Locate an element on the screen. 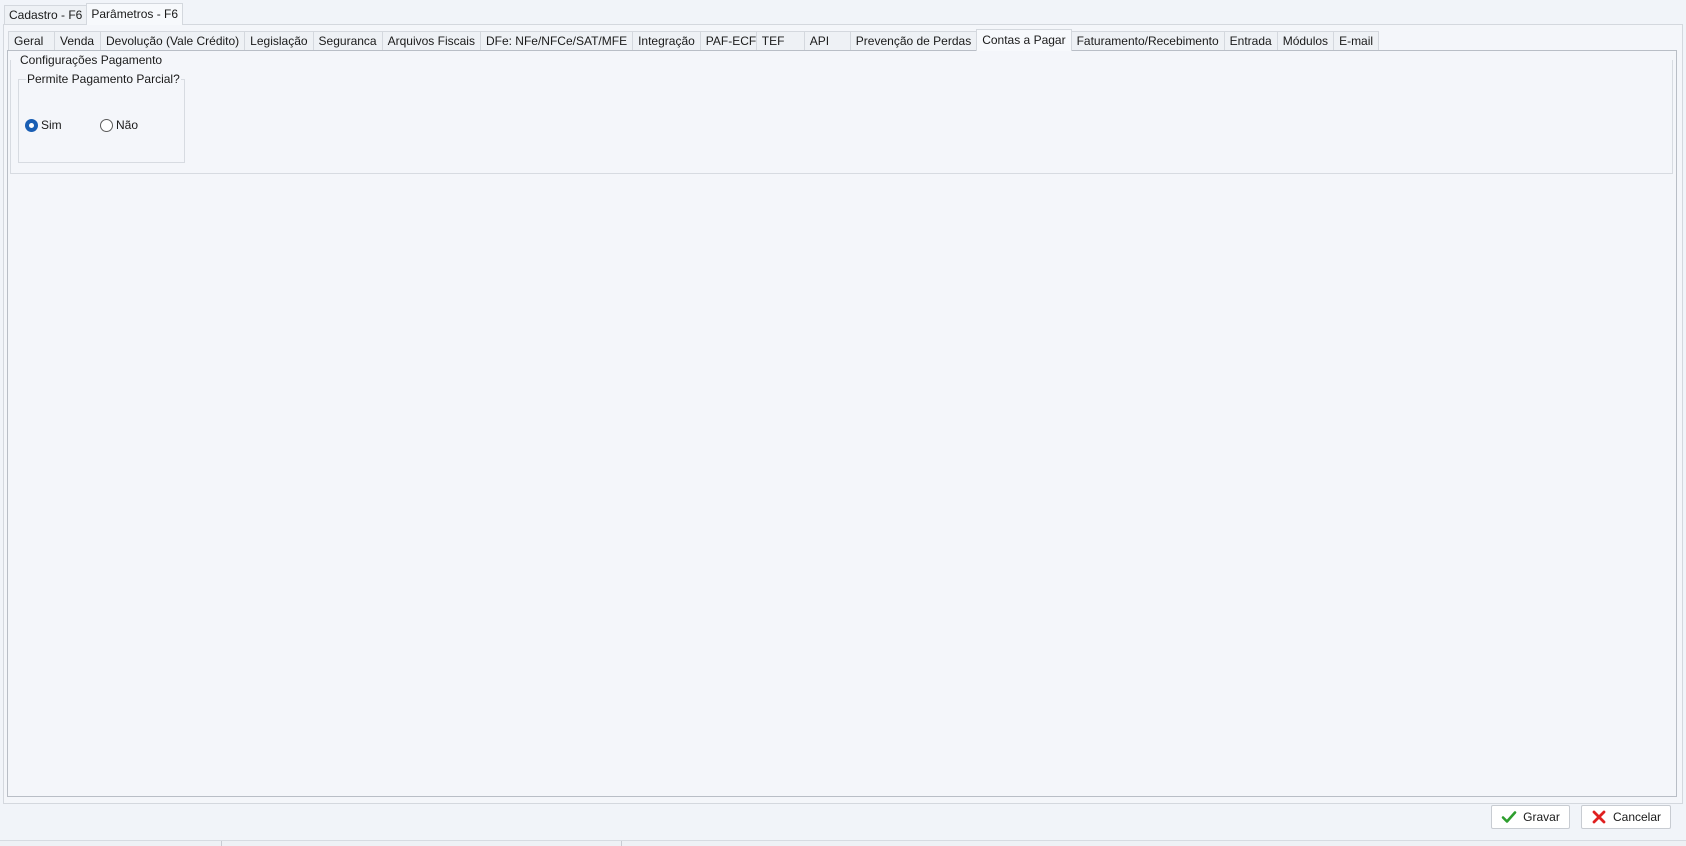 The image size is (1686, 846). status-bar is located at coordinates (843, 843).